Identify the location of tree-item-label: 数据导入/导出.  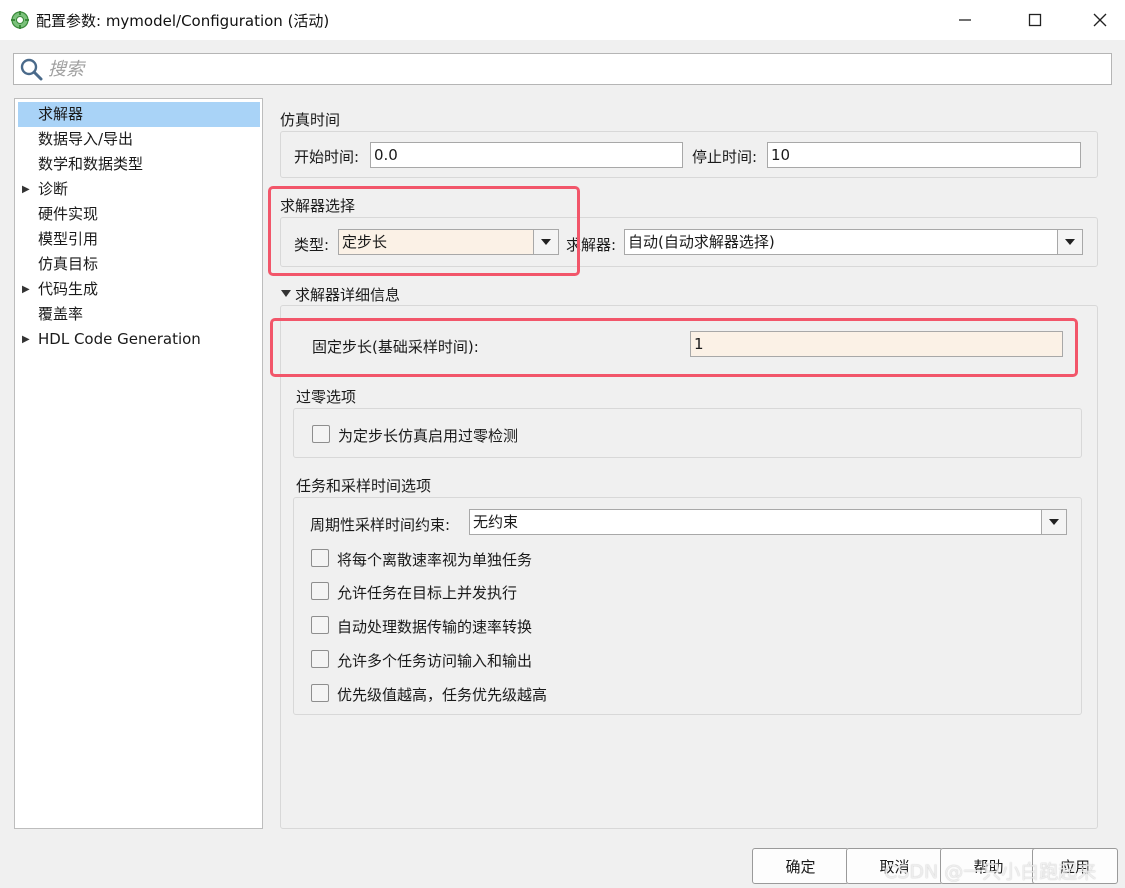
(86, 139).